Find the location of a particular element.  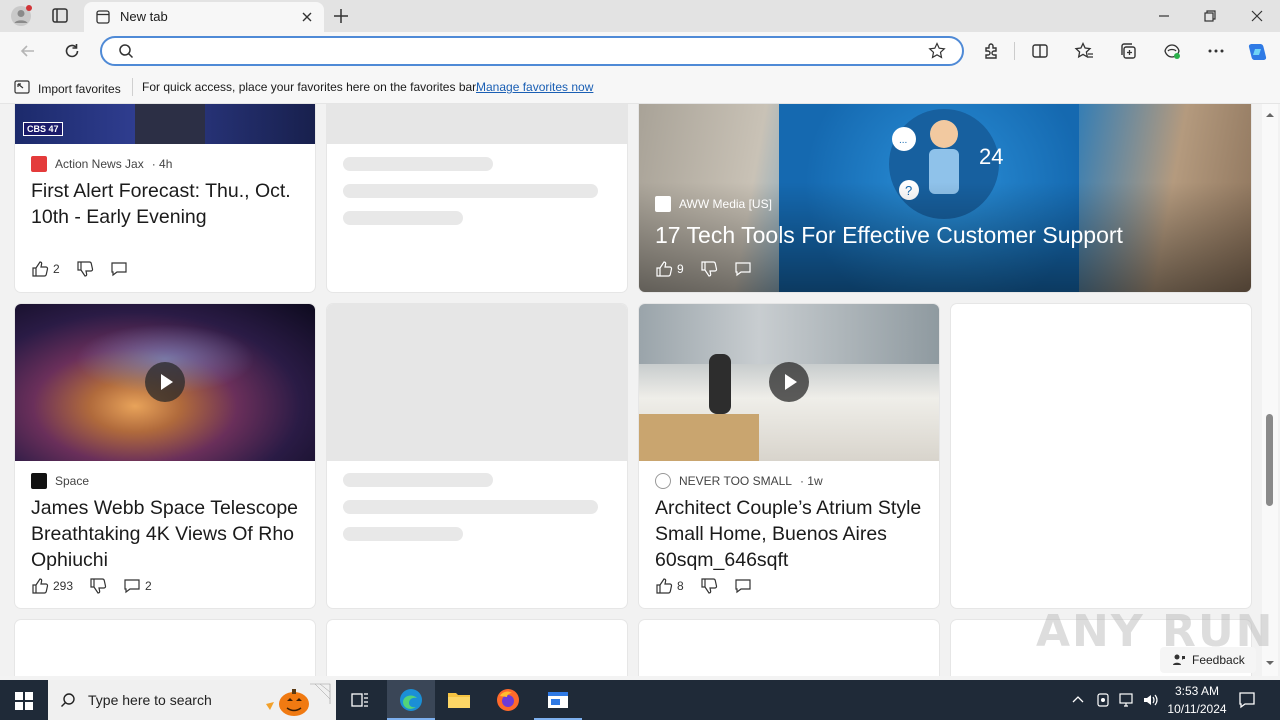

scroll-up-icon is located at coordinates (1270, 115).